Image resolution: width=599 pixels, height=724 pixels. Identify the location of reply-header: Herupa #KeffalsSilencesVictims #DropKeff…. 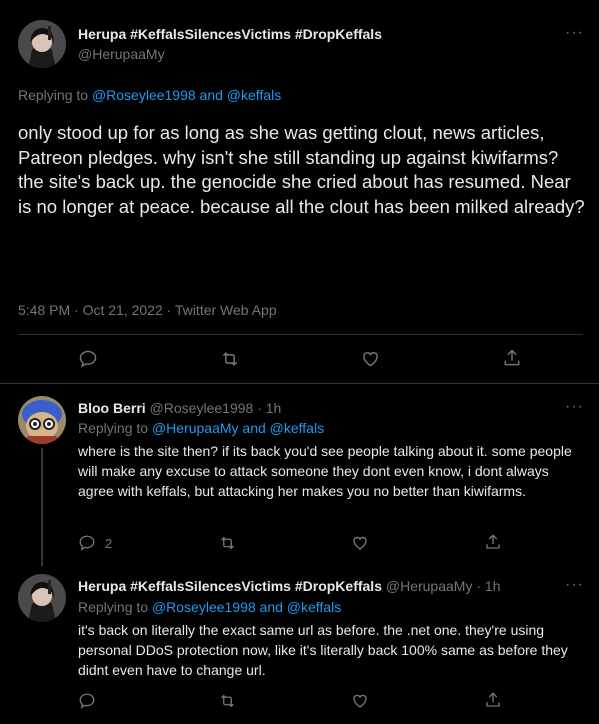
(289, 586).